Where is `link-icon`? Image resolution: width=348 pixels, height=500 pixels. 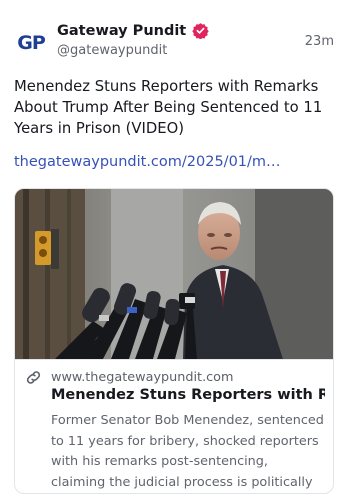 link-icon is located at coordinates (33, 377).